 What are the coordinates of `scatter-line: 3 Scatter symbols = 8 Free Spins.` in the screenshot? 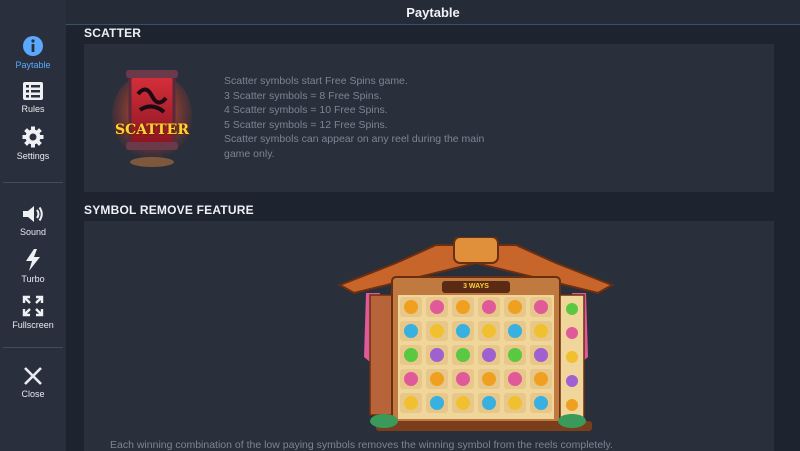 It's located at (303, 95).